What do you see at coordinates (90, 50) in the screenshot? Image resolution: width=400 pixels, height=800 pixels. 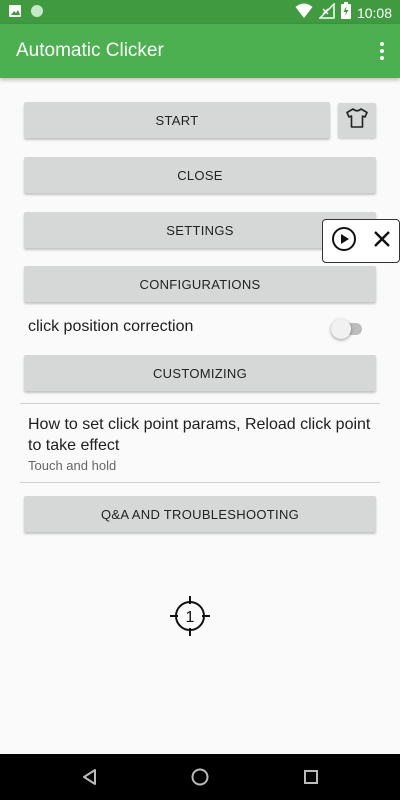 I see `app-title: Automatic Clicker` at bounding box center [90, 50].